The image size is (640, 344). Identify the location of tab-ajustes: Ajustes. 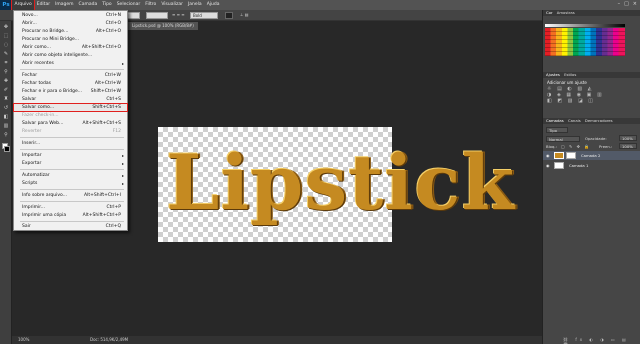
(553, 74).